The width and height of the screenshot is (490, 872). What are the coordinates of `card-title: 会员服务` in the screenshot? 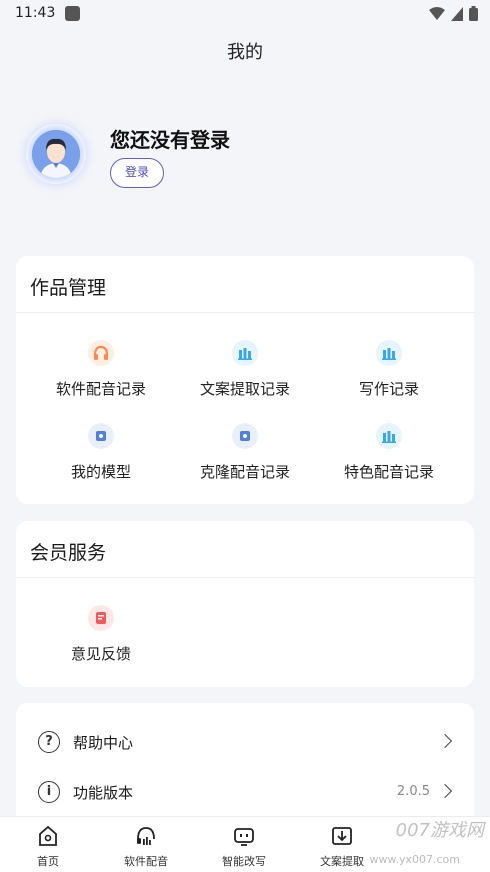 It's located at (68, 553).